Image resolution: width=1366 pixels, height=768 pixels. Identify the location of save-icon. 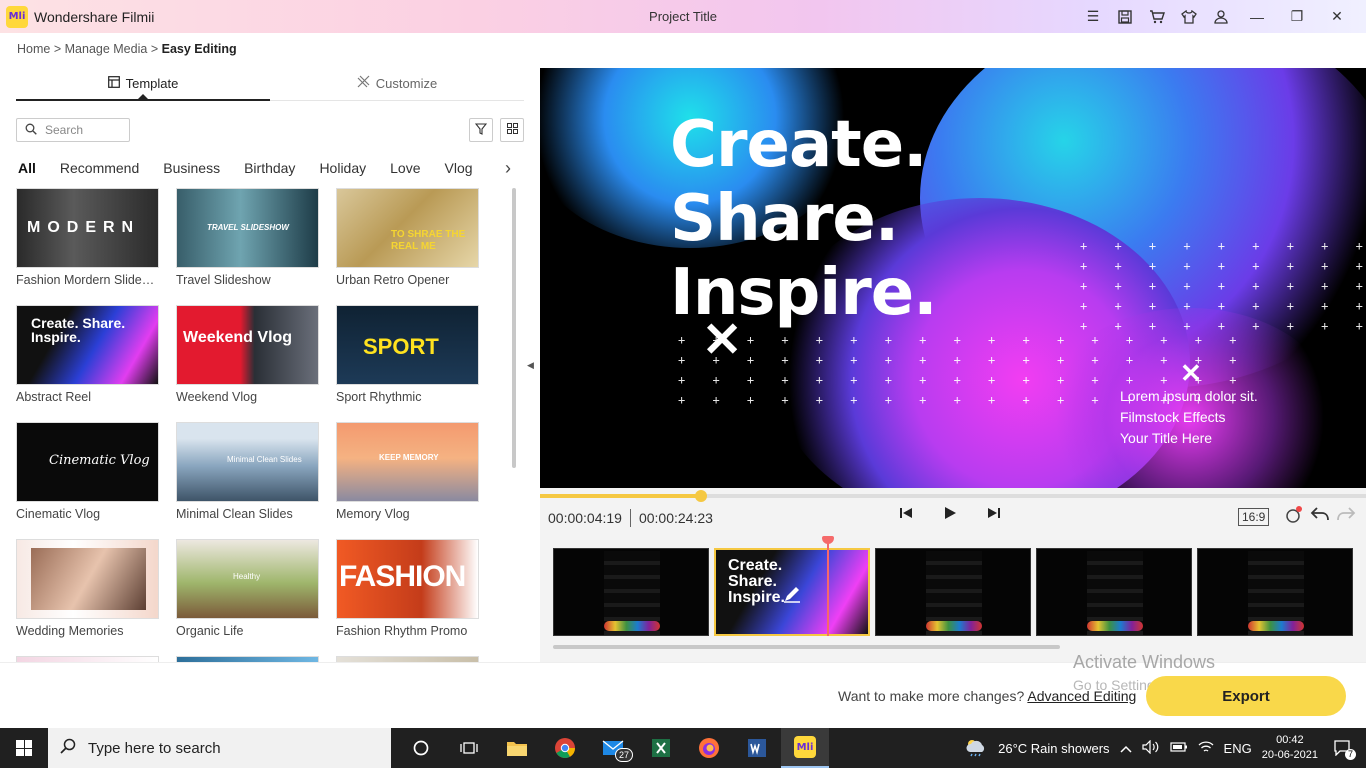
(1125, 17).